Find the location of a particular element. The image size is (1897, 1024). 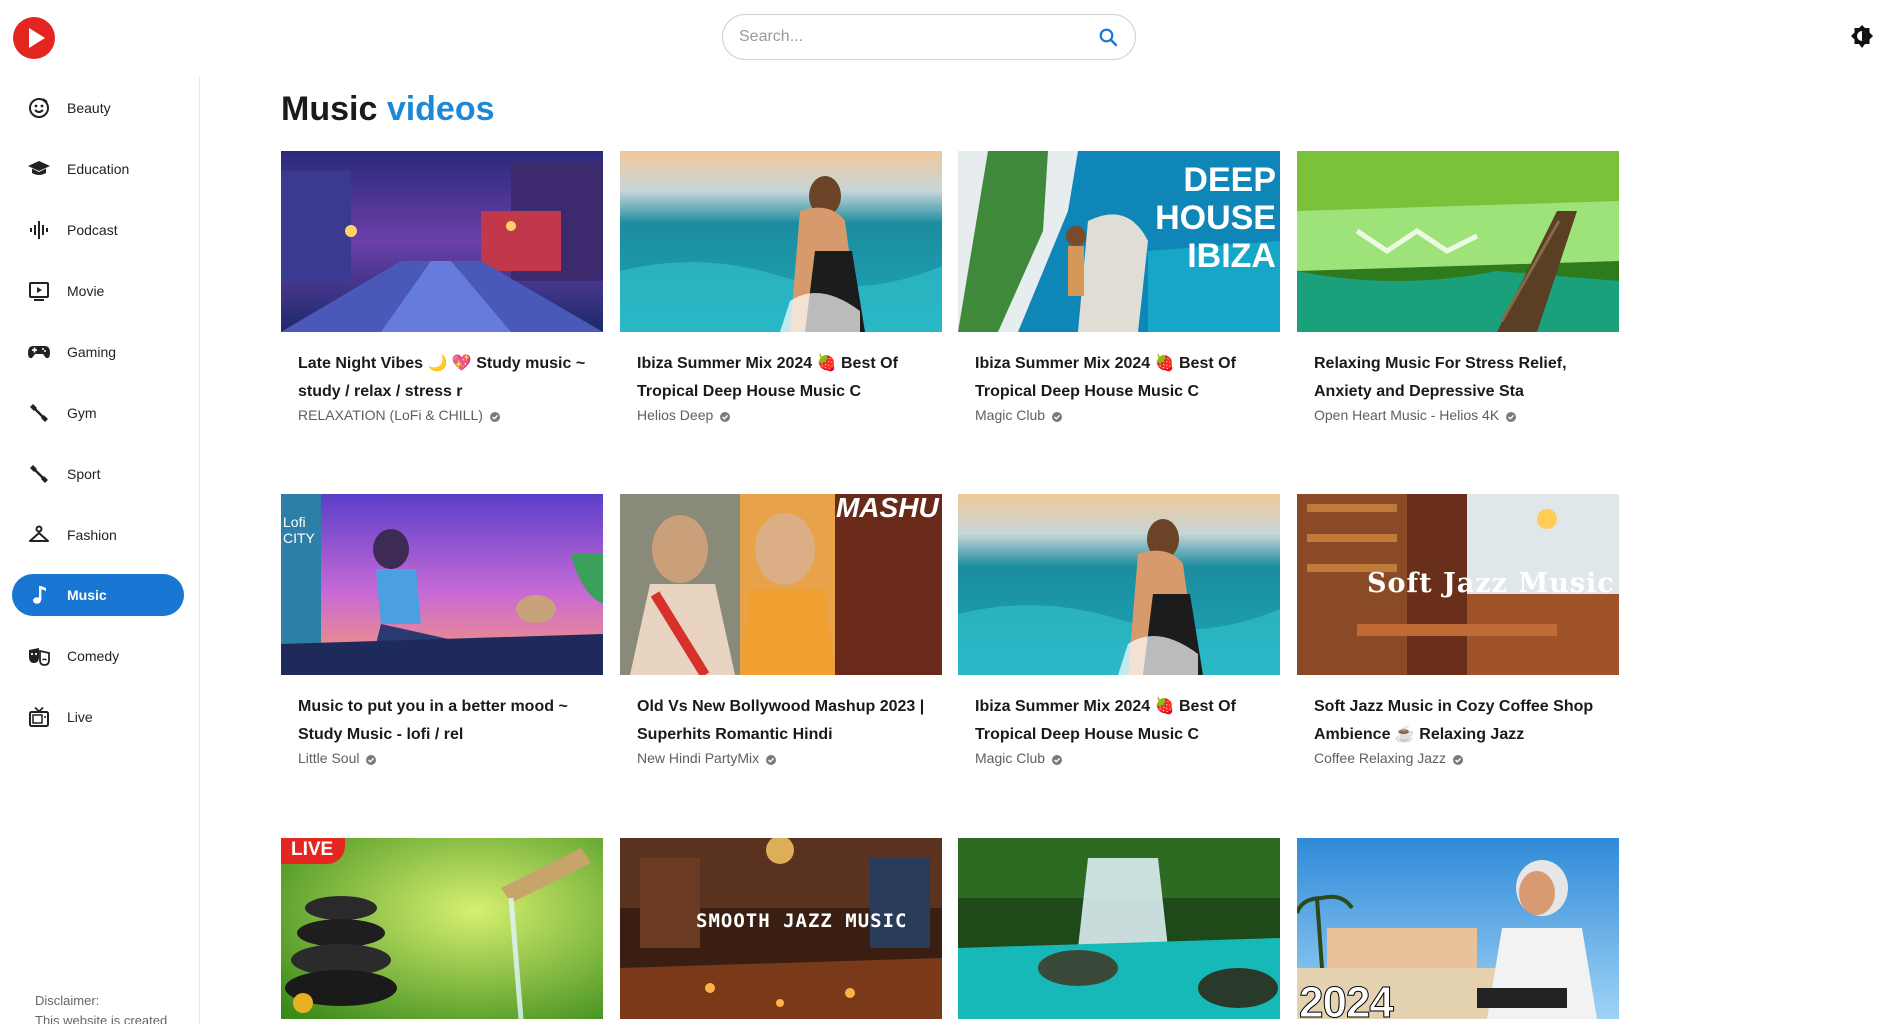

video-thumbnail: LIVE is located at coordinates (442, 928).